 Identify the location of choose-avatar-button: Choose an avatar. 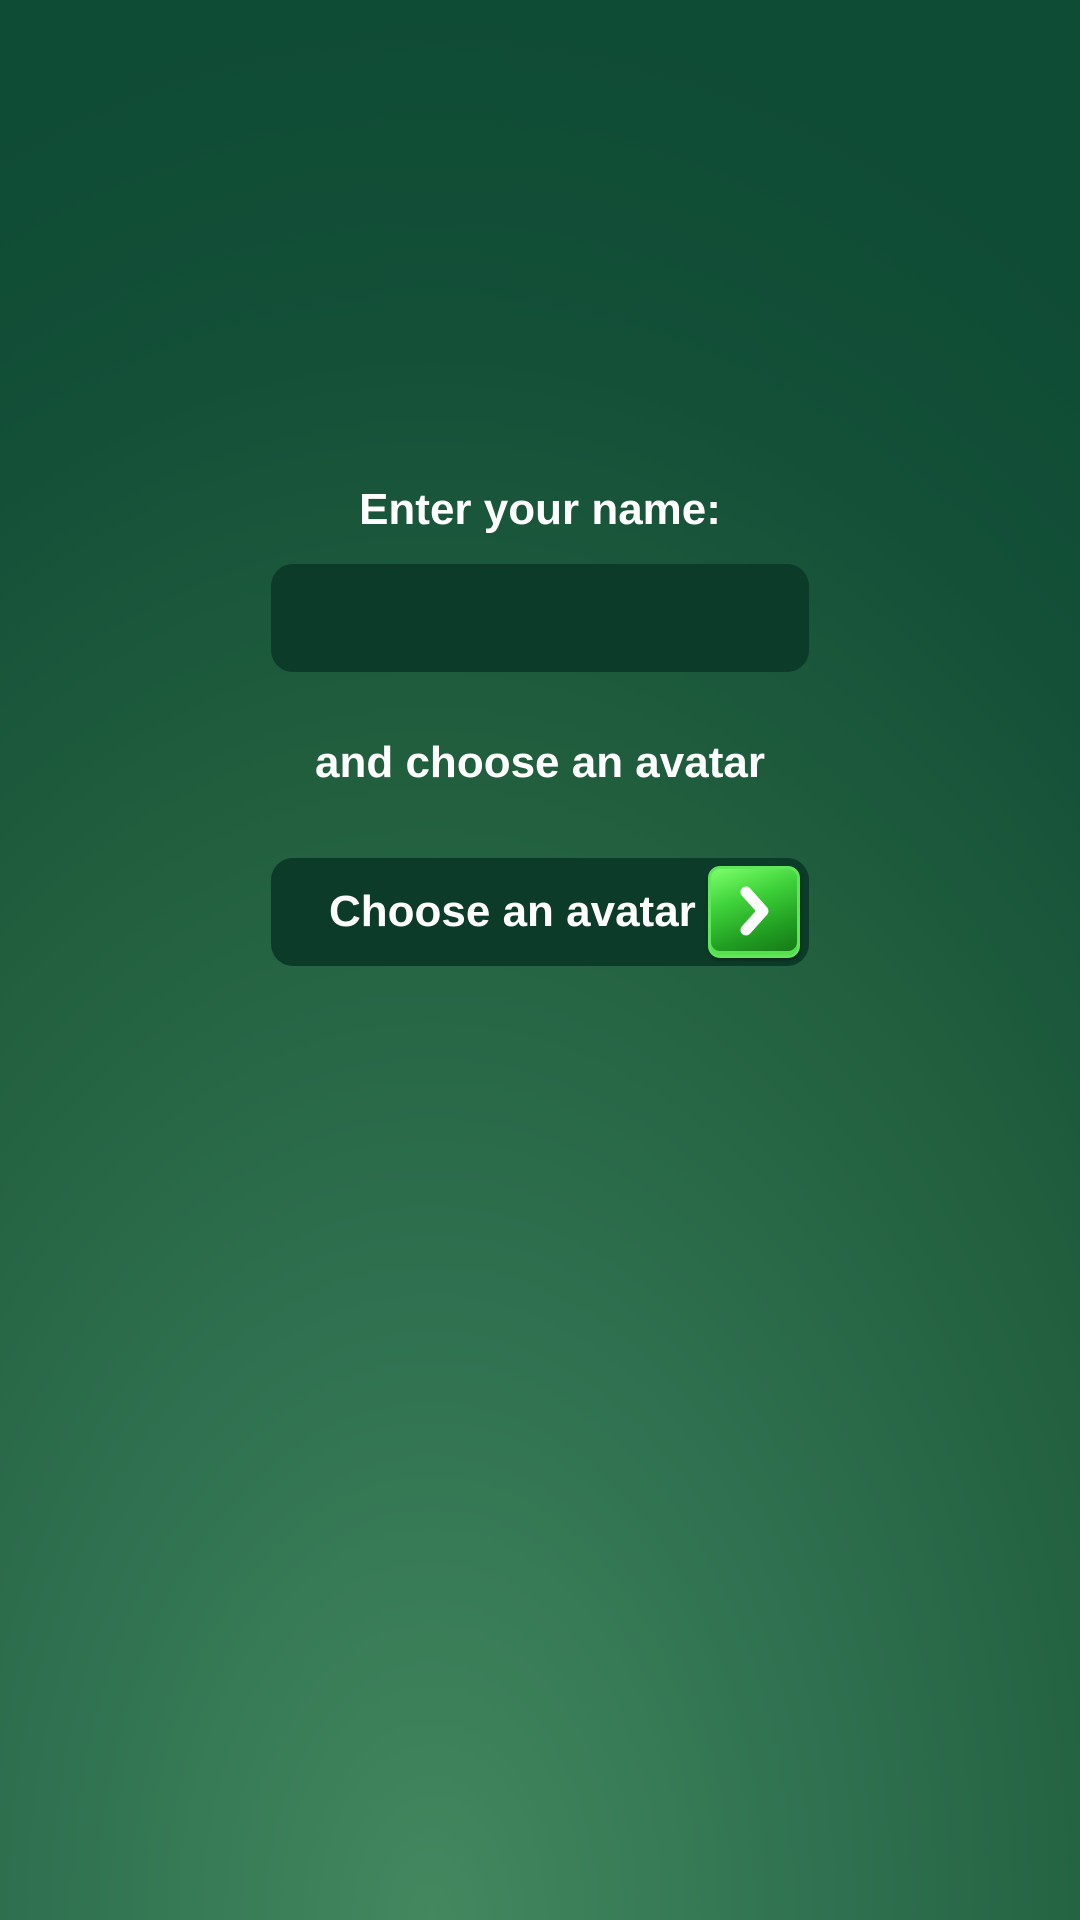
(540, 912).